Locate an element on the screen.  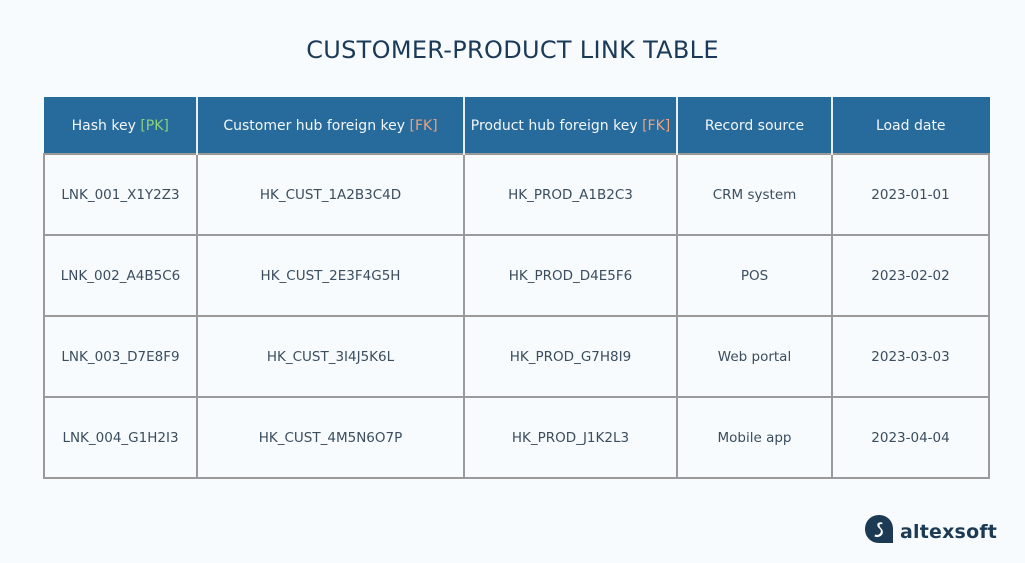
cell-customer-hub-fk: HK_CUST_2E3F4G5H is located at coordinates (330, 275).